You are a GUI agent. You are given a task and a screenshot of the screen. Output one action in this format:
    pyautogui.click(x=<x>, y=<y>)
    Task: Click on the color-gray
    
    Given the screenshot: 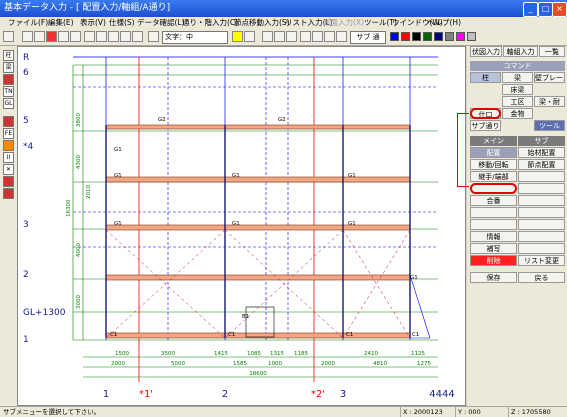 What is the action you would take?
    pyautogui.click(x=449, y=36)
    